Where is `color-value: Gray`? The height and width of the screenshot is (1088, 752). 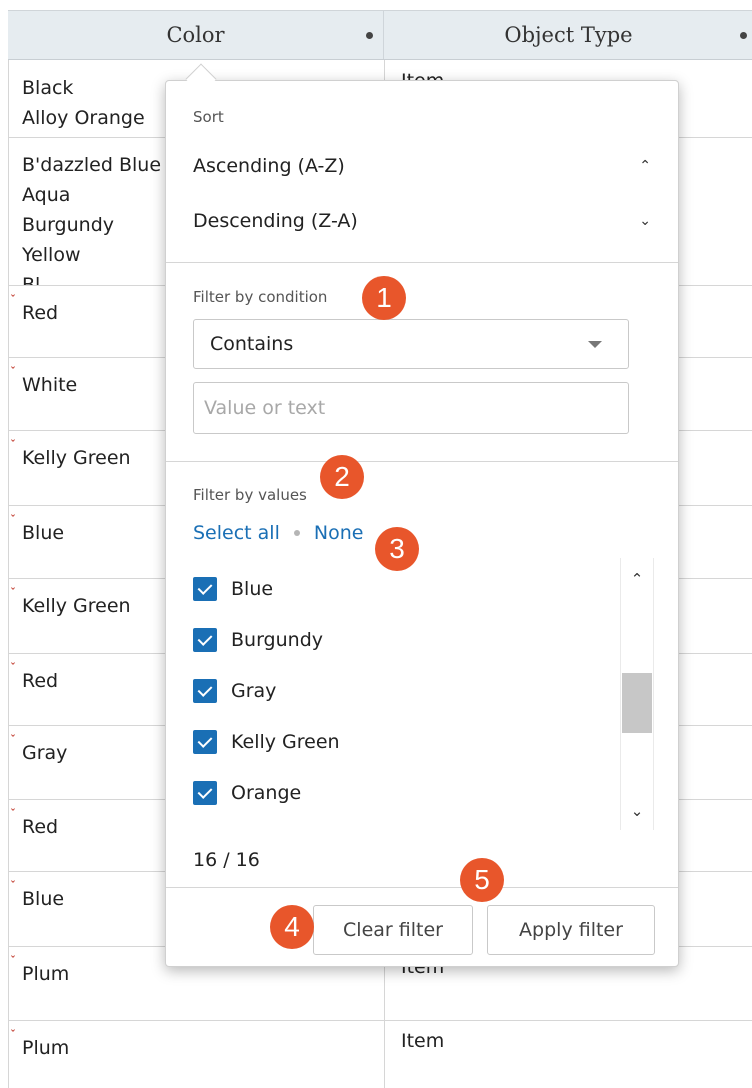
color-value: Gray is located at coordinates (45, 753).